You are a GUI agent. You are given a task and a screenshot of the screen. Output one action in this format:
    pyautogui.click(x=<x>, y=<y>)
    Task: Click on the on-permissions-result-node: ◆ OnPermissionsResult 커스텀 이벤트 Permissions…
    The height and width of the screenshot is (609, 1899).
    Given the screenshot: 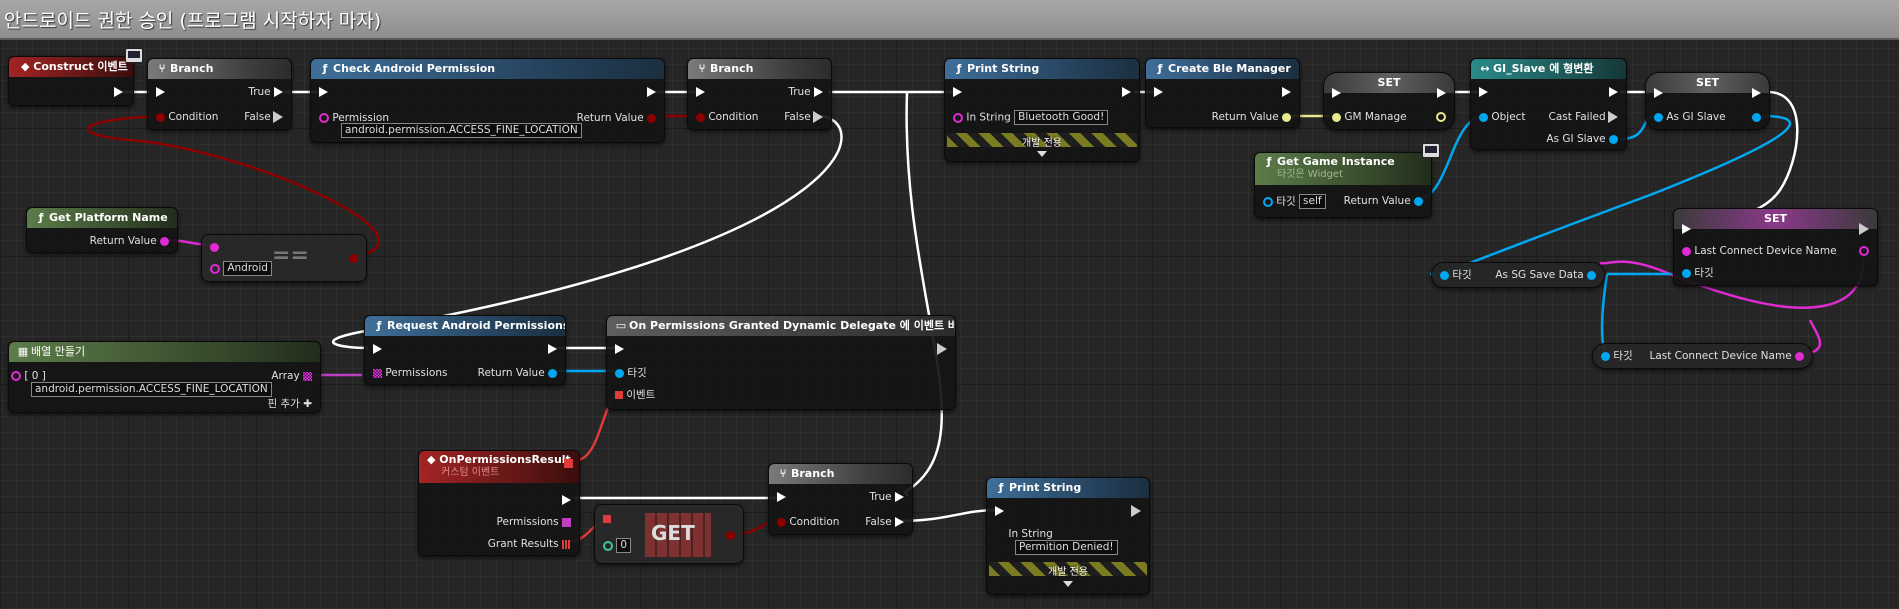 What is the action you would take?
    pyautogui.click(x=499, y=503)
    